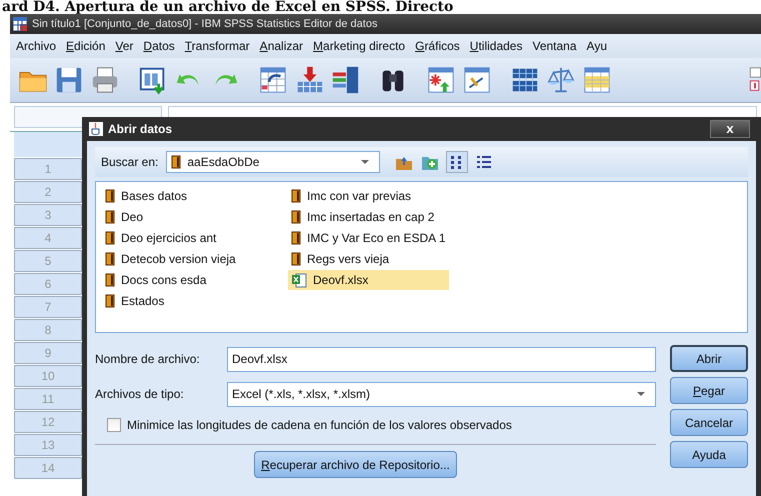 This screenshot has width=761, height=496. I want to click on page-heading: ard D4. Apertura de un archivo de Excel en SPSS. Directo, so click(227, 7).